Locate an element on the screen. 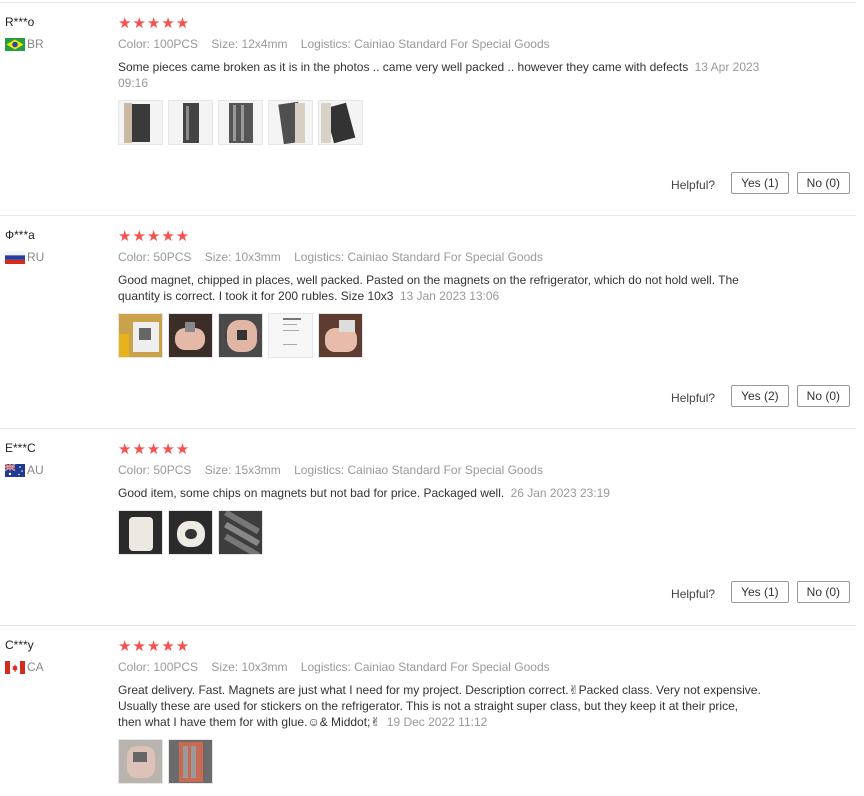 This screenshot has height=796, width=864. flag-au-icon is located at coordinates (15, 470).